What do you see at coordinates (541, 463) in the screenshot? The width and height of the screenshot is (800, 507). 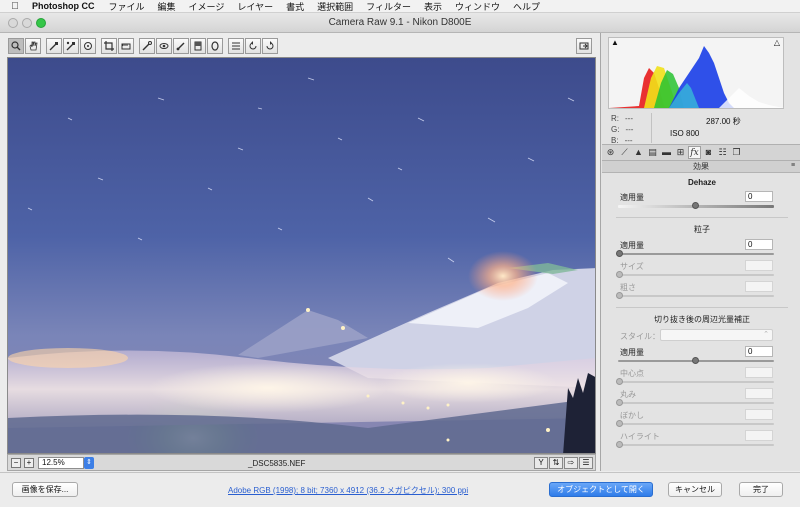 I see `before-after-y-icon: Y` at bounding box center [541, 463].